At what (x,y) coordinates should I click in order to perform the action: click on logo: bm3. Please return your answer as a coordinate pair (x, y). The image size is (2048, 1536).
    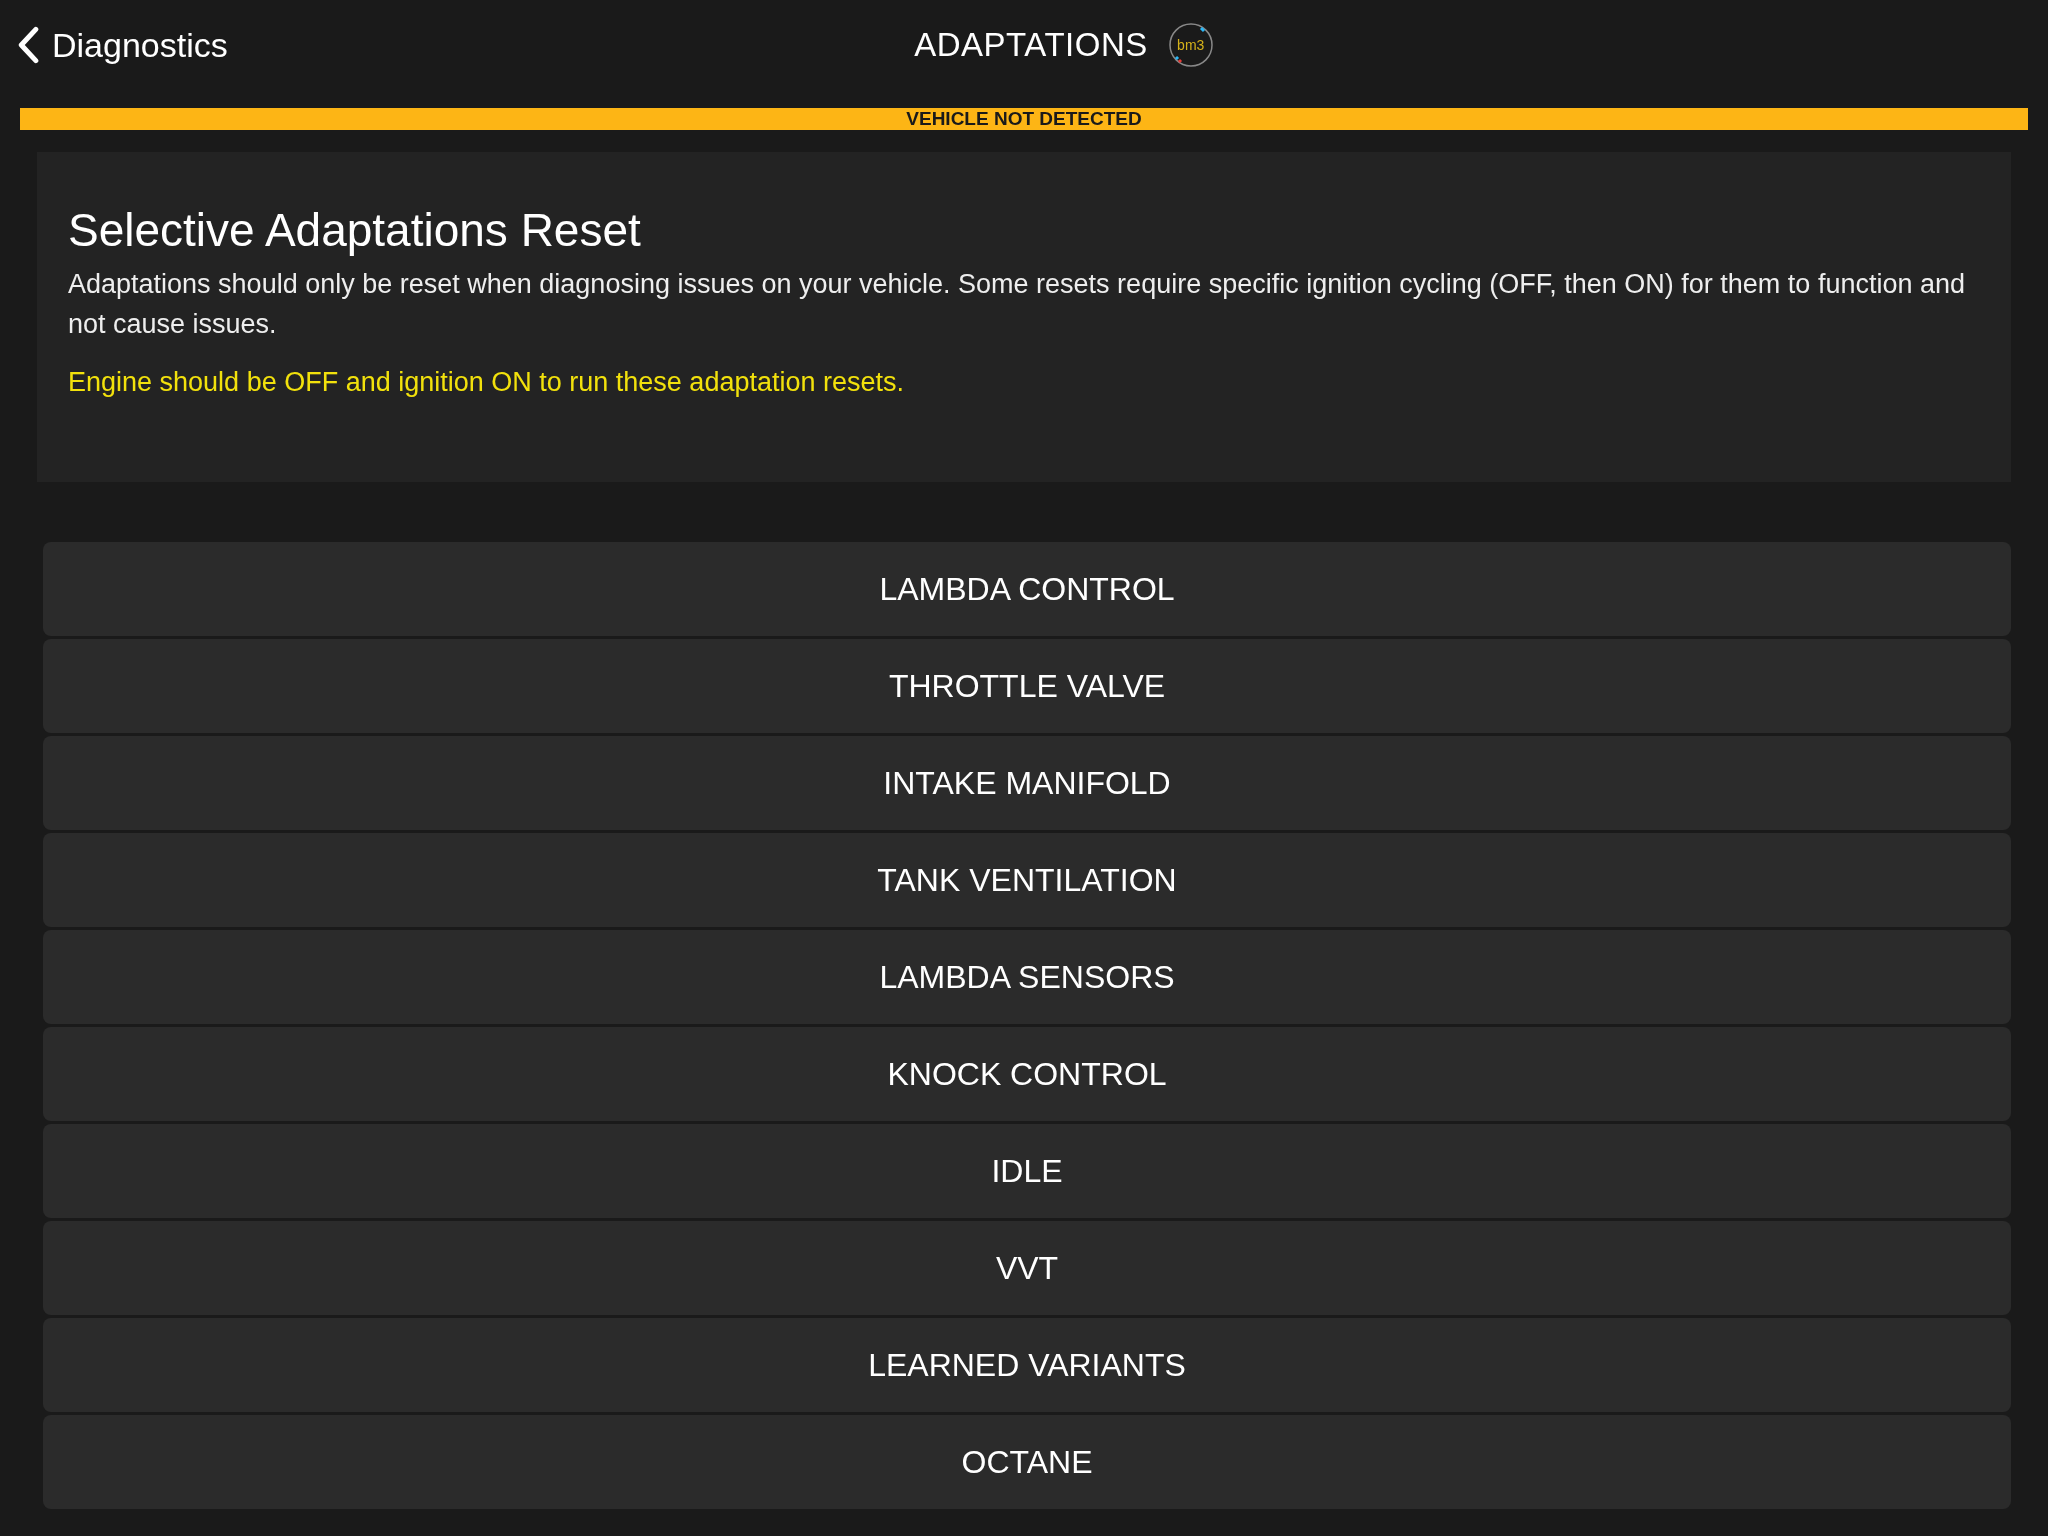
    Looking at the image, I should click on (1190, 45).